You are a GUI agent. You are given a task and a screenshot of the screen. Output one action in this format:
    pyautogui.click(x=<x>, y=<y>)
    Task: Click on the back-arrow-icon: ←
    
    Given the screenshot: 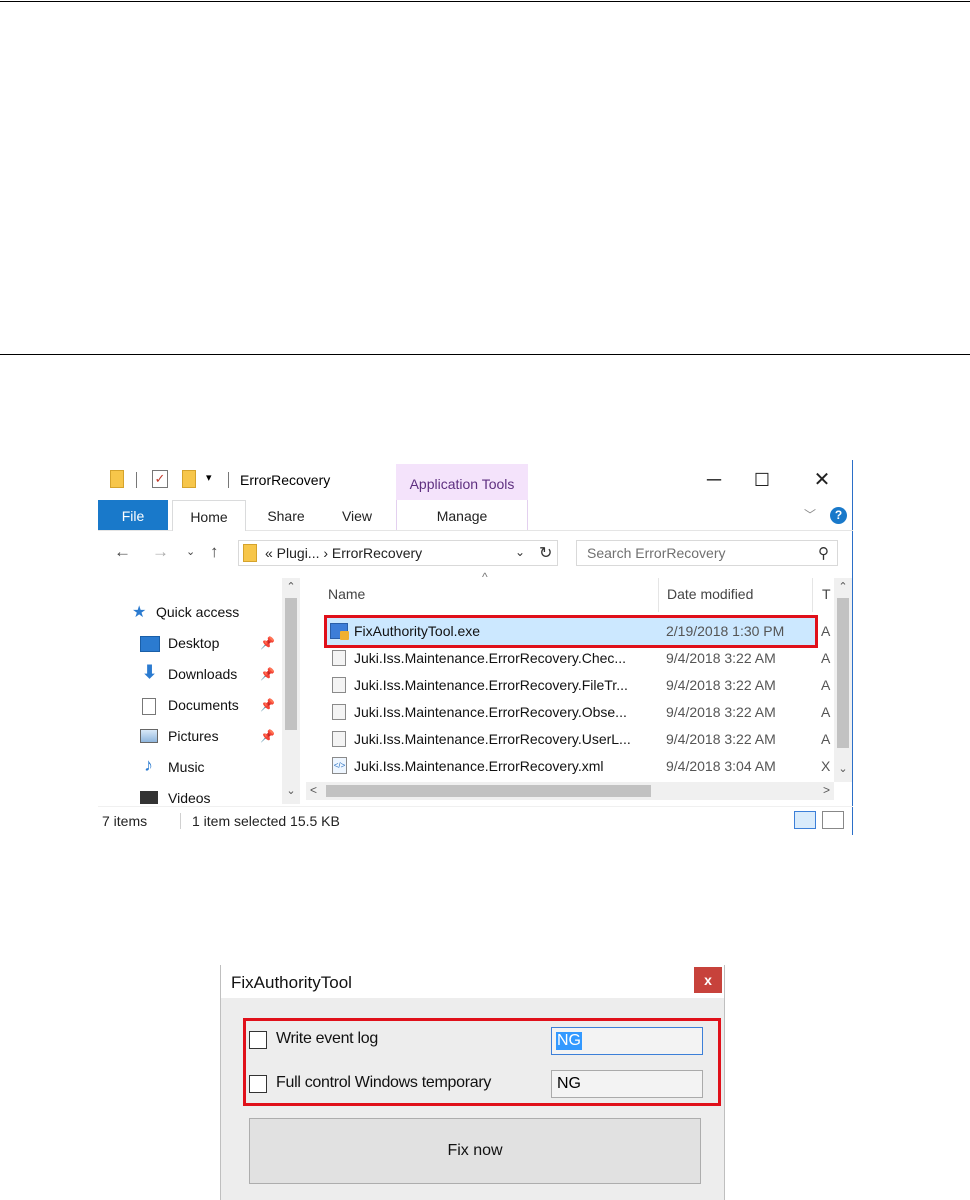 What is the action you would take?
    pyautogui.click(x=122, y=552)
    